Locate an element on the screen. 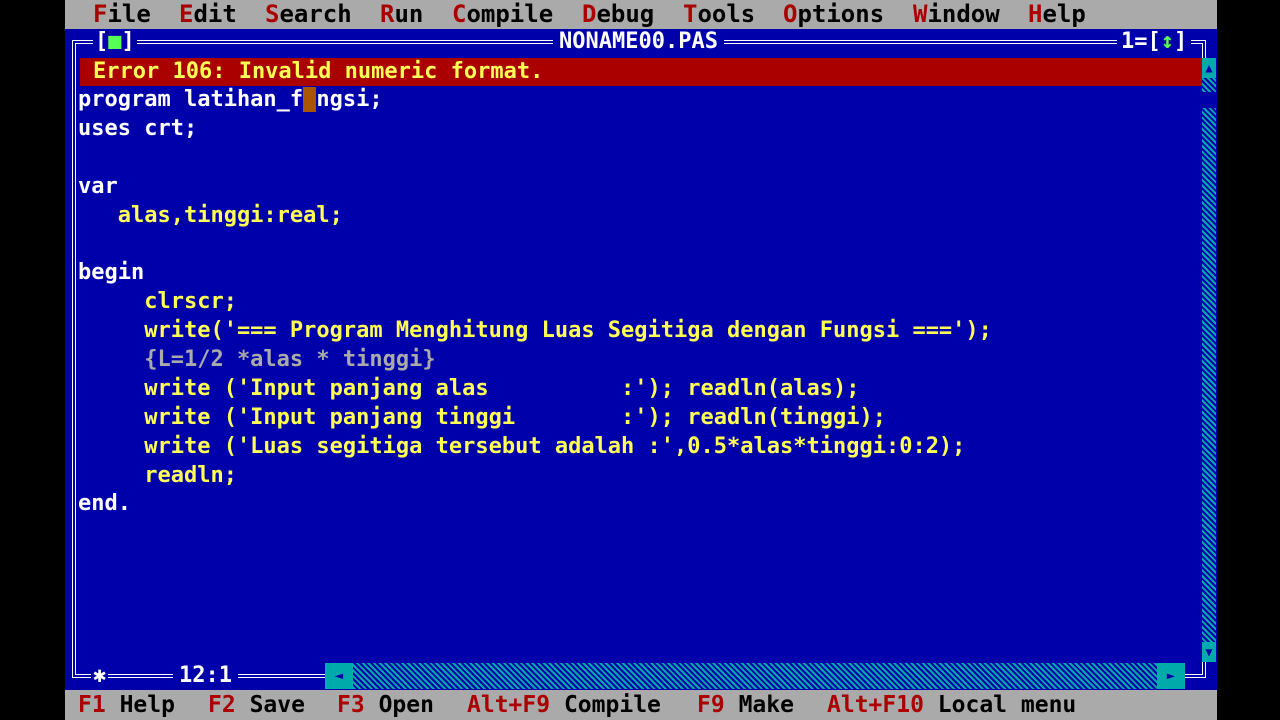  horizontal-scrollbar: ◄ ► is located at coordinates (755, 676).